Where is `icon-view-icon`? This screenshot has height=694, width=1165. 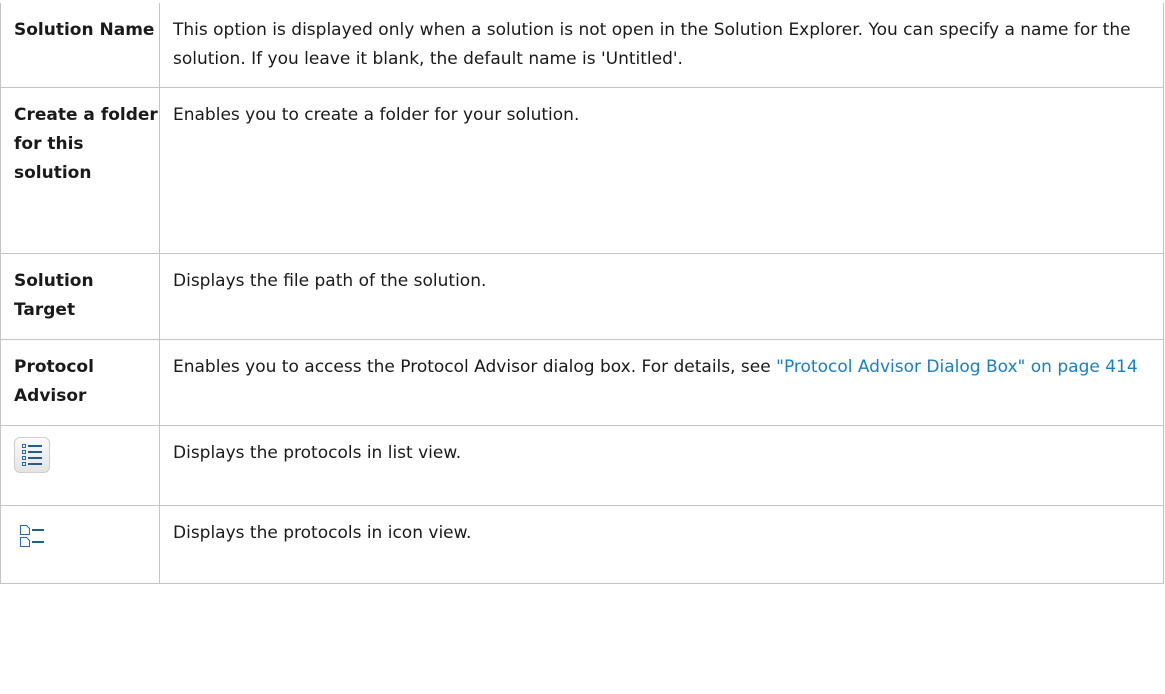
icon-view-icon is located at coordinates (32, 535).